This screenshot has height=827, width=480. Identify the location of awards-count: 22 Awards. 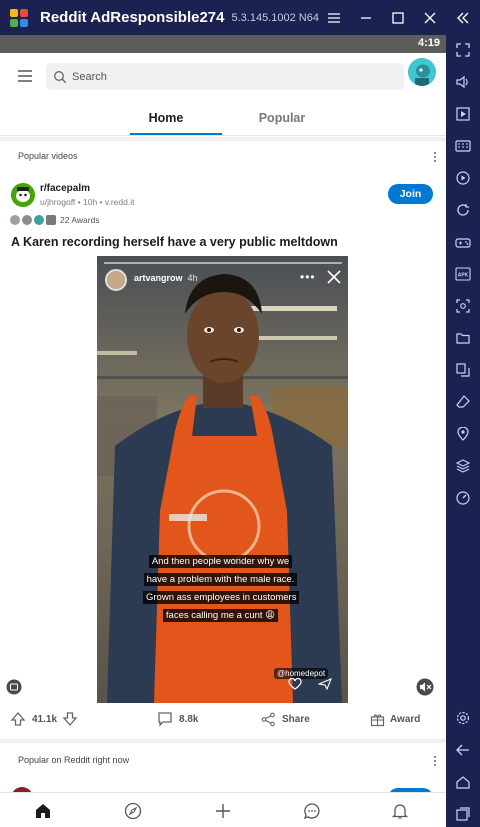
(80, 219).